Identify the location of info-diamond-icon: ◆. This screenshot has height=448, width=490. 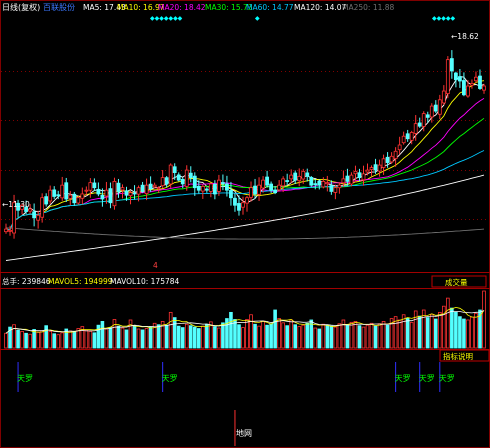
(257, 18).